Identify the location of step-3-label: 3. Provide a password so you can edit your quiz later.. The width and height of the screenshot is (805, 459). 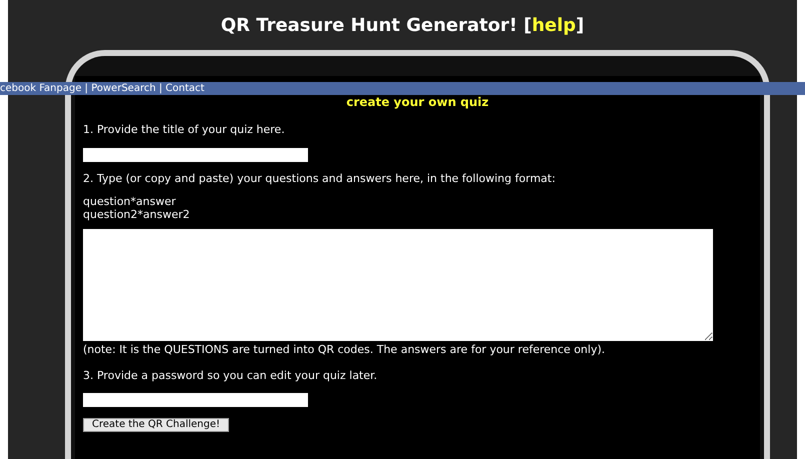
(230, 376).